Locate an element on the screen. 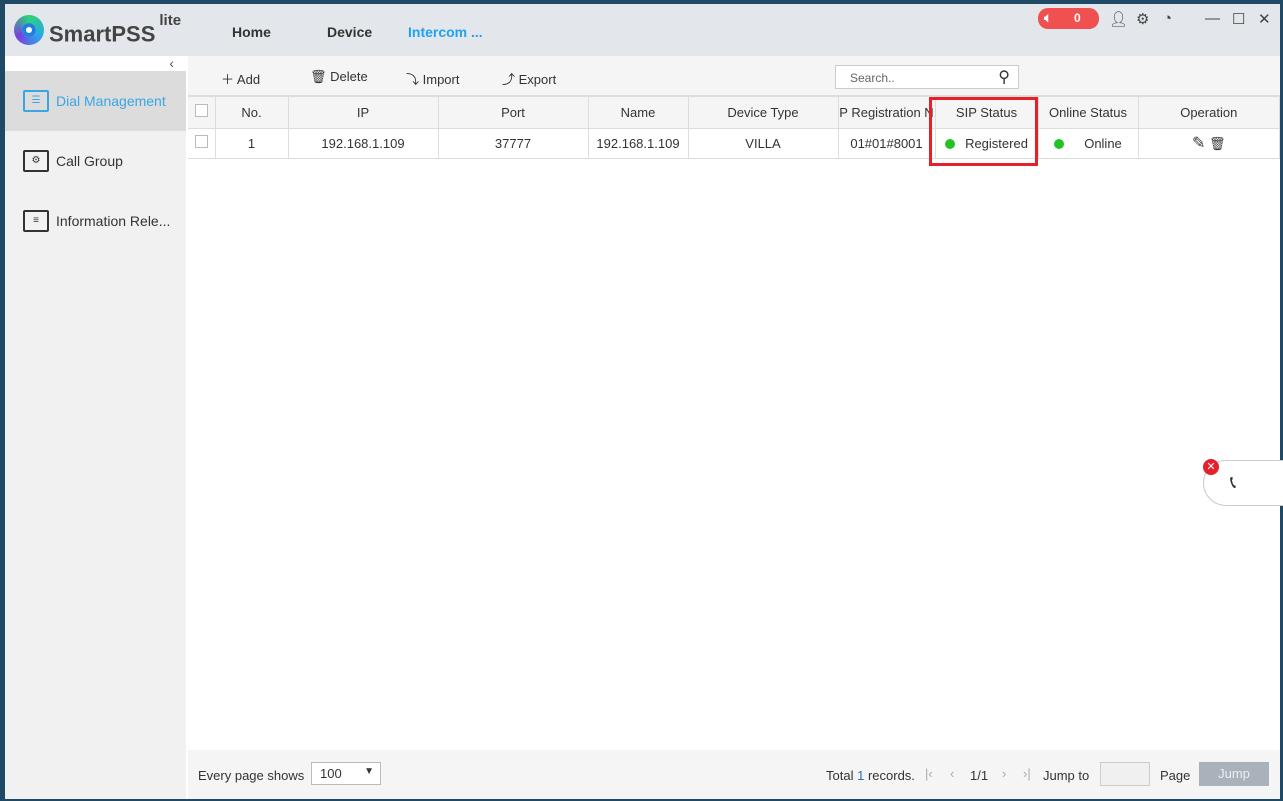 The height and width of the screenshot is (801, 1283). status-dot is located at coordinates (1059, 144).